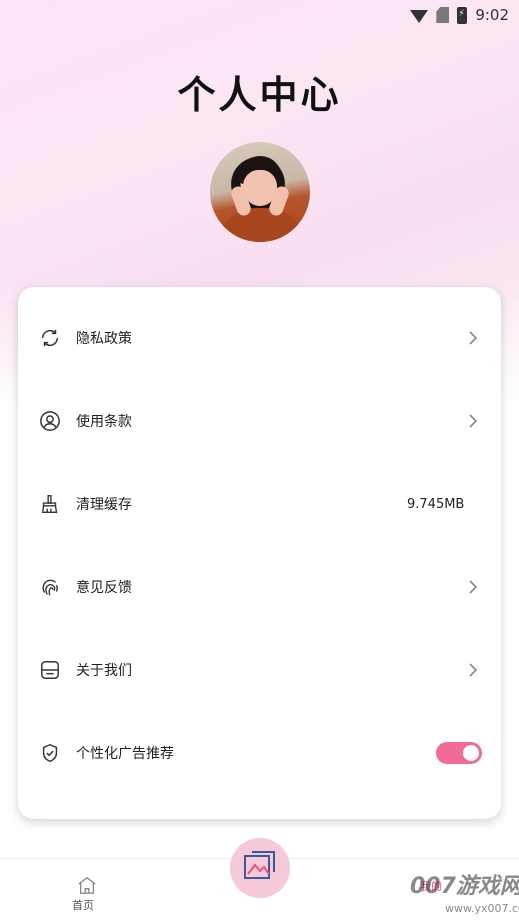 This screenshot has height=922, width=519. Describe the element at coordinates (104, 588) in the screenshot. I see `menu-item-label: 意见反馈` at that location.